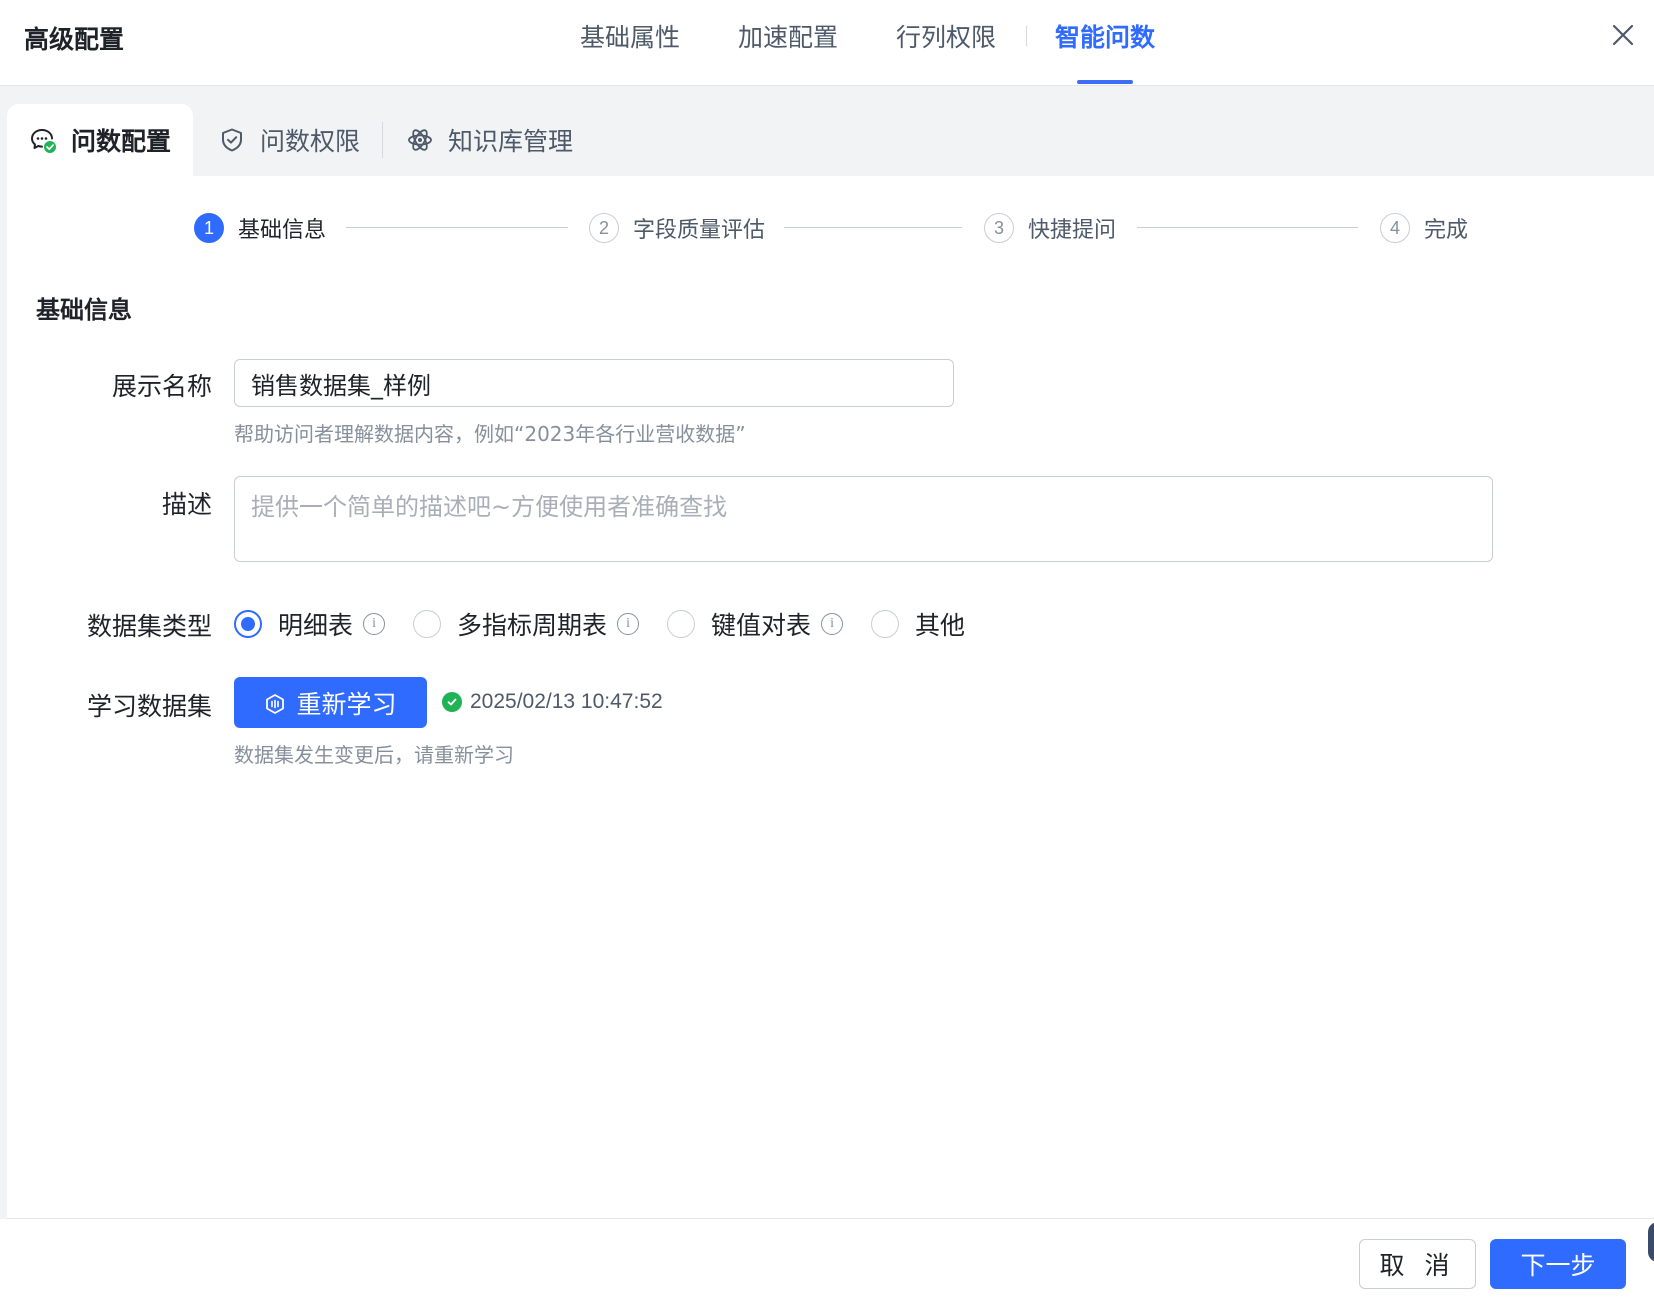 This screenshot has width=1654, height=1308. Describe the element at coordinates (788, 36) in the screenshot. I see `tab-acceleration-config: 加速配置` at that location.